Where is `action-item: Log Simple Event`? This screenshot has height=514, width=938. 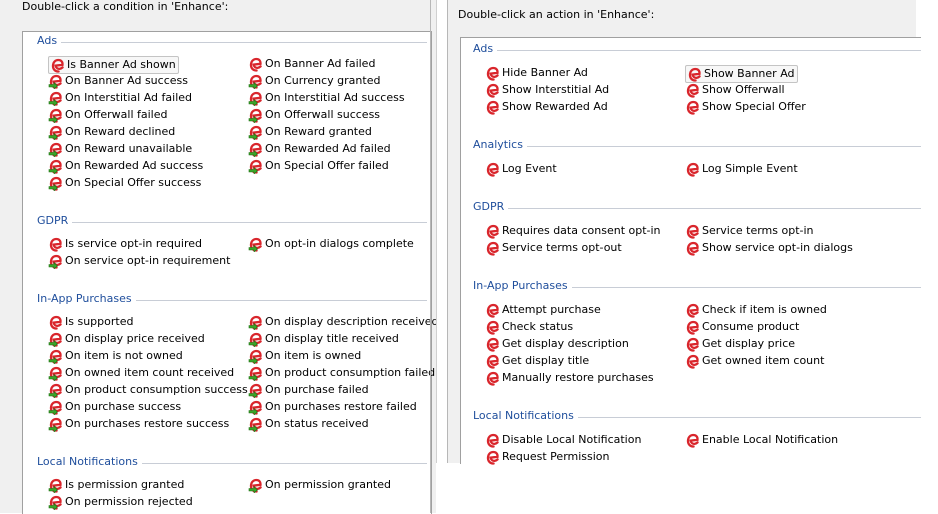
action-item: Log Simple Event is located at coordinates (741, 169).